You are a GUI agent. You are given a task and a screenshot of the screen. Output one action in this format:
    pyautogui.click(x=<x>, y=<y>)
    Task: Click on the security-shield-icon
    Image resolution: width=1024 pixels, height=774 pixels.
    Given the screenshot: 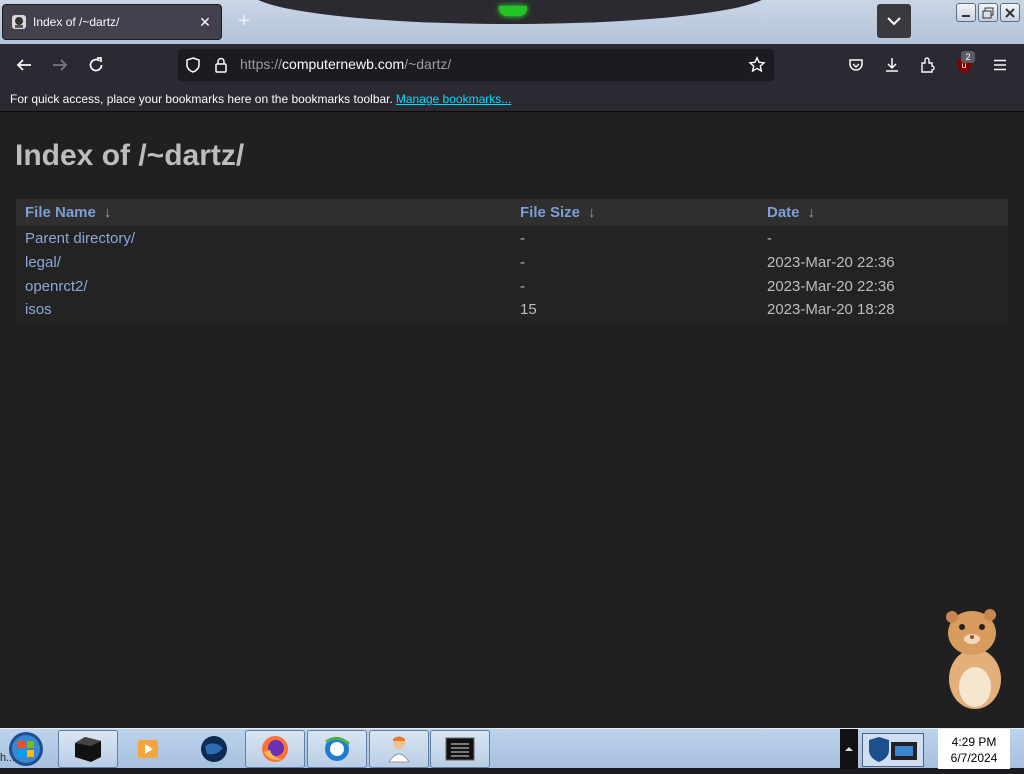 What is the action you would take?
    pyautogui.click(x=893, y=749)
    